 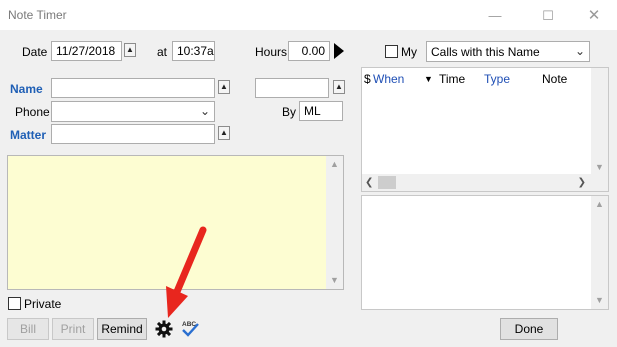 I want to click on calls-filter-dropdown: Calls with this Name ⌄, so click(x=508, y=51).